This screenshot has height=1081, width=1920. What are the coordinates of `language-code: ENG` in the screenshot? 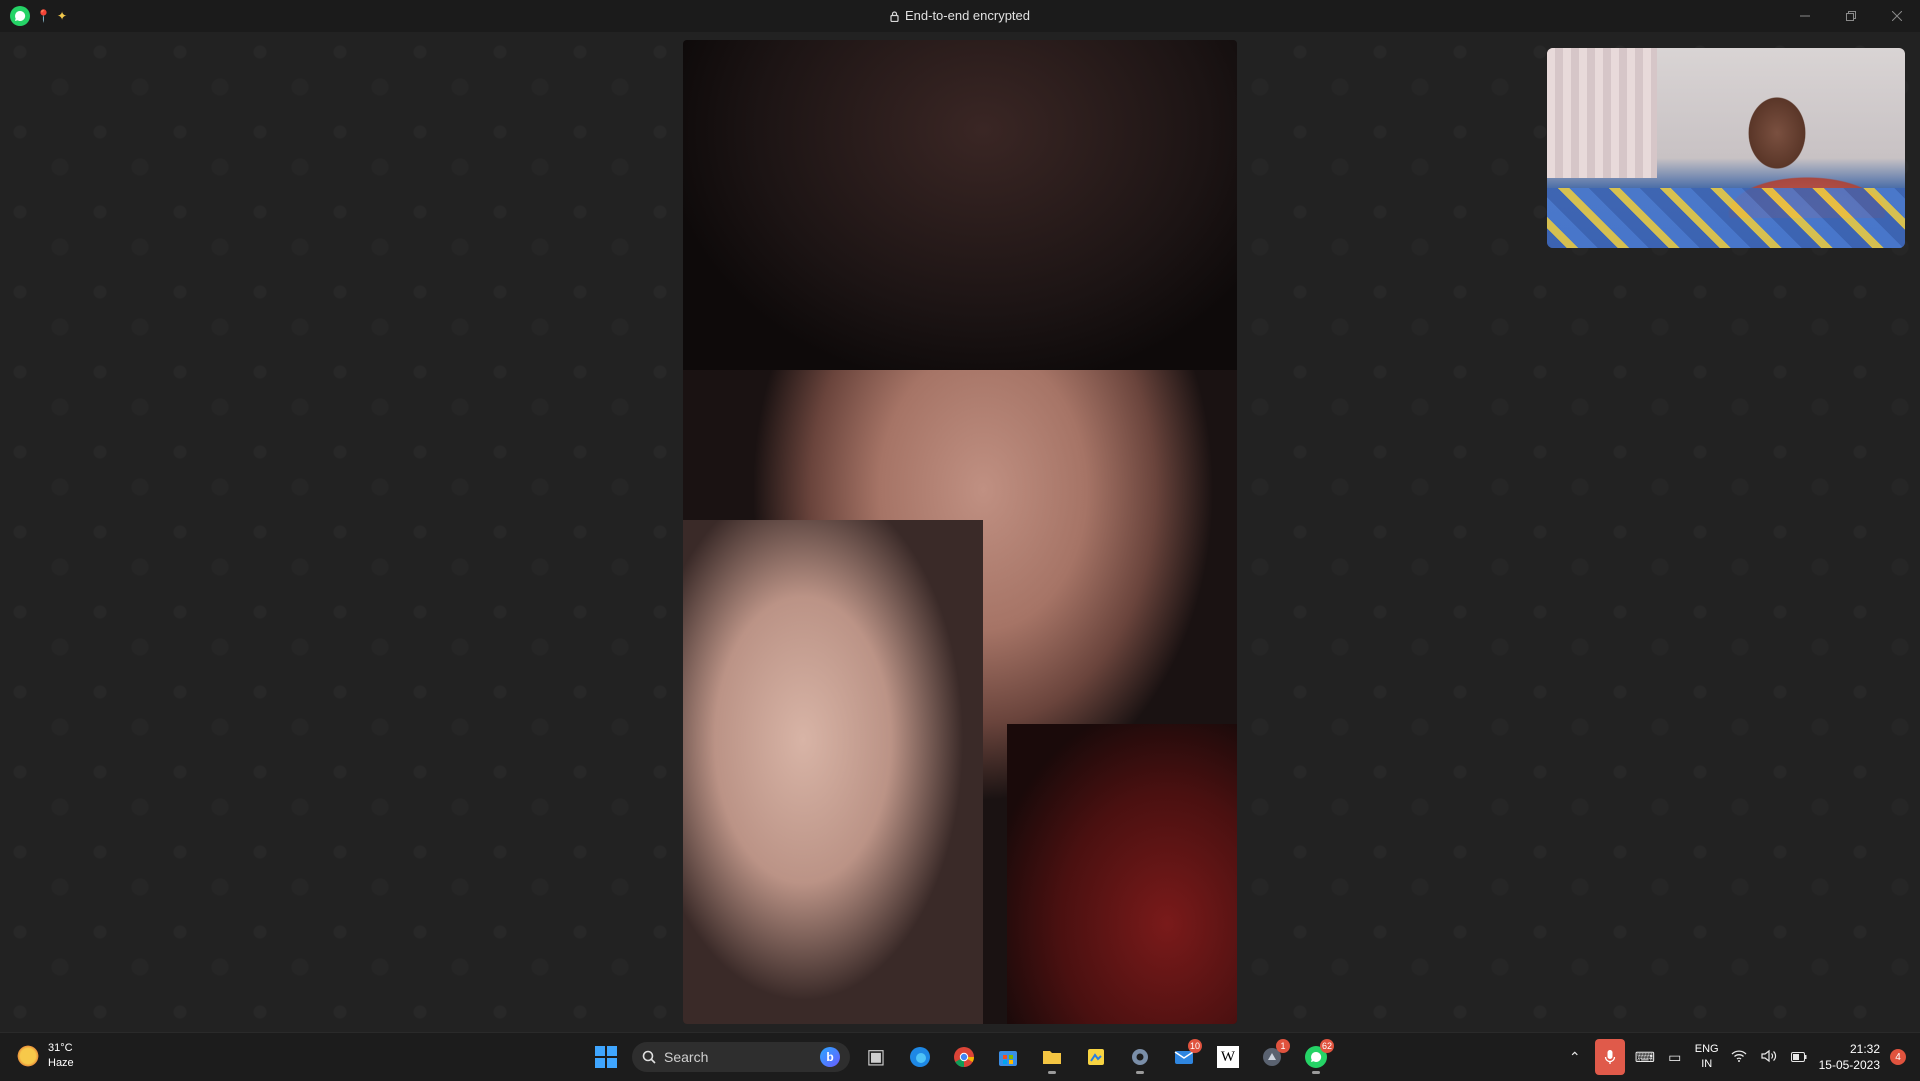 It's located at (1706, 1049).